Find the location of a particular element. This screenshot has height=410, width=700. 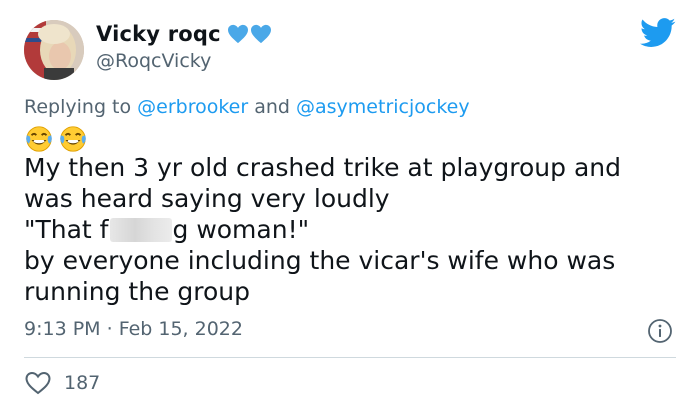

tweet-line: was heard saying very loudly is located at coordinates (207, 198).